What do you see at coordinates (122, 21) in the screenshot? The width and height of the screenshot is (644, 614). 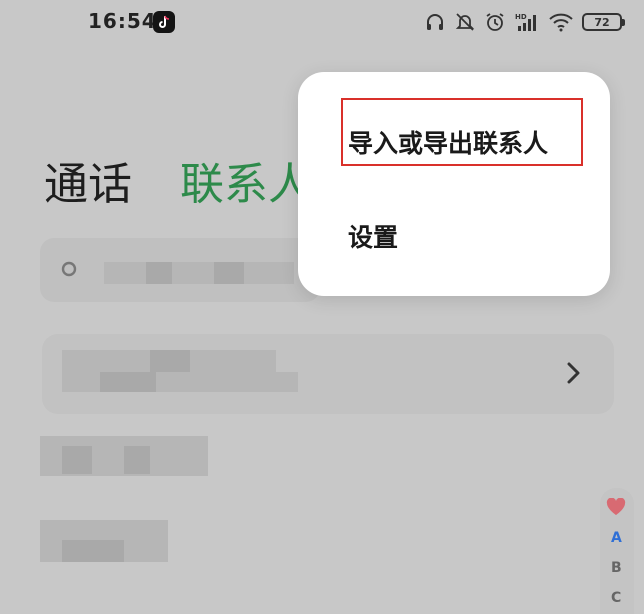 I see `status-time: 16:54` at bounding box center [122, 21].